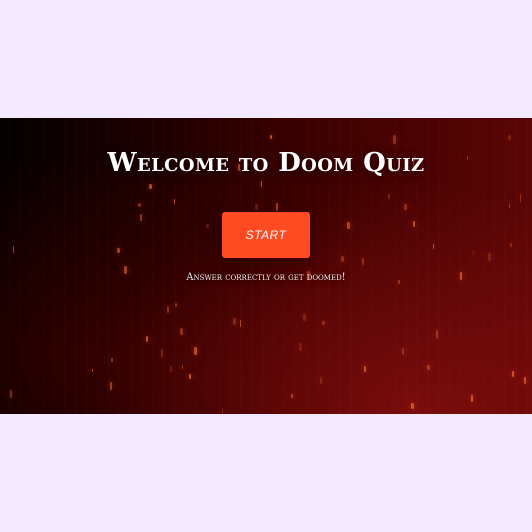 This screenshot has height=532, width=532. What do you see at coordinates (266, 163) in the screenshot?
I see `page-title: Welcome to Doom Quiz` at bounding box center [266, 163].